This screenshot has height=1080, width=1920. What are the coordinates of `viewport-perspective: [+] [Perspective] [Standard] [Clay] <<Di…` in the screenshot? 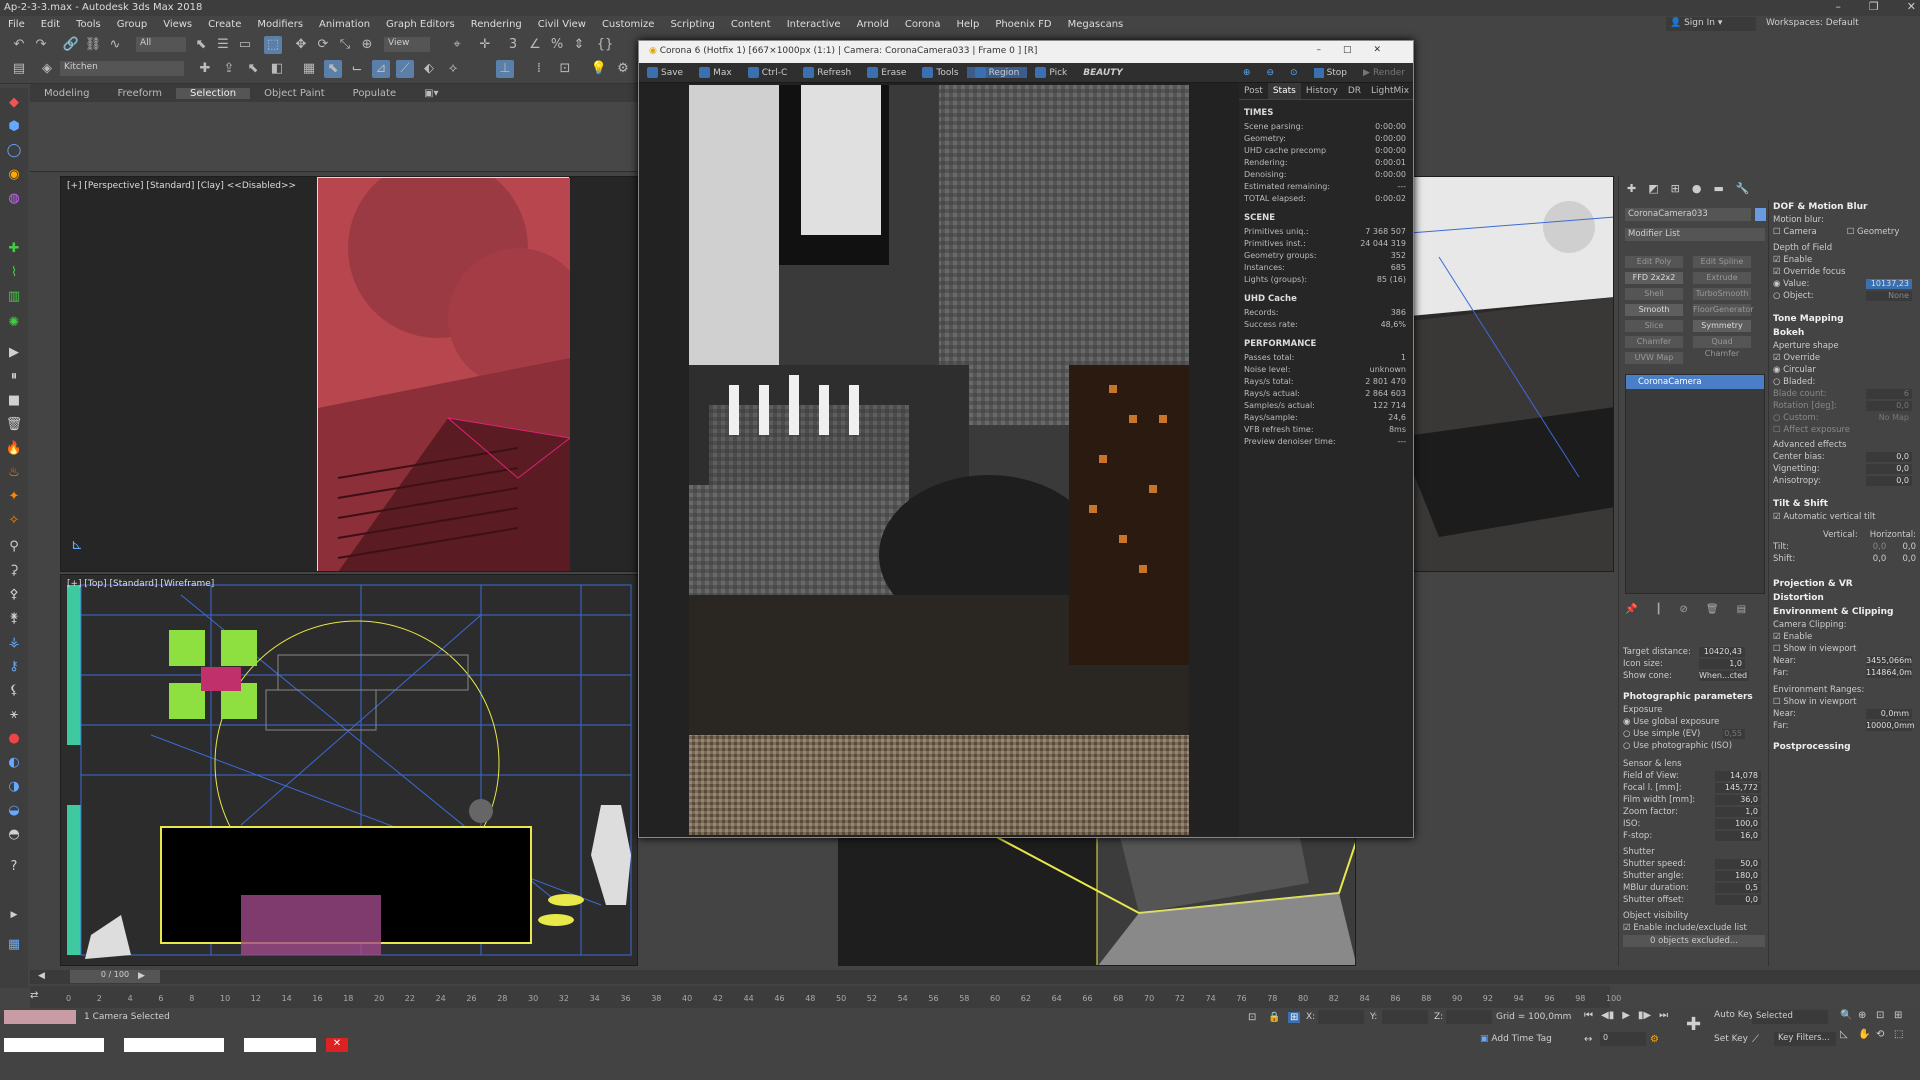 It's located at (349, 374).